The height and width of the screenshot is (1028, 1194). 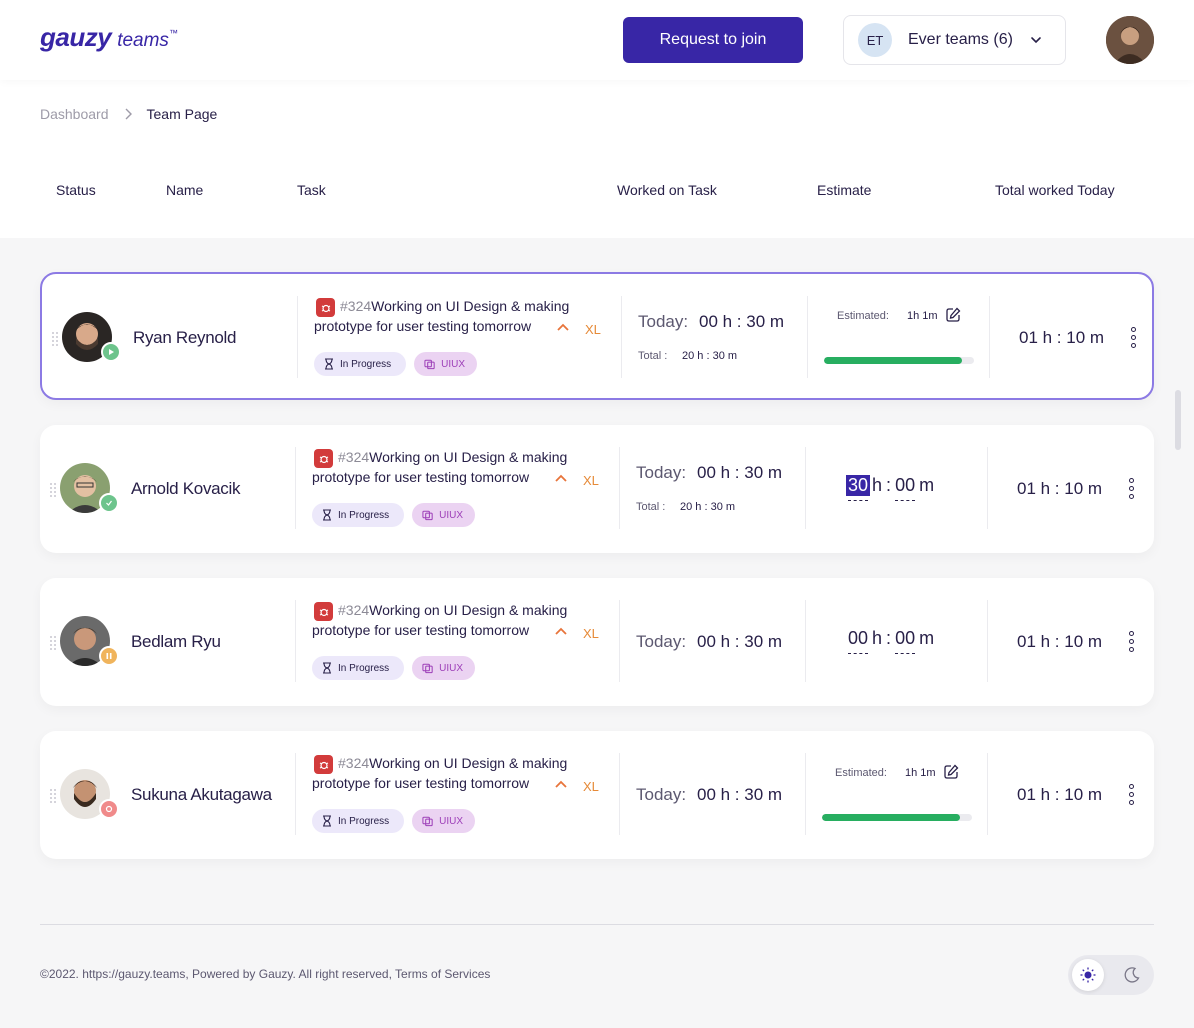 What do you see at coordinates (1130, 40) in the screenshot?
I see `user-avatar` at bounding box center [1130, 40].